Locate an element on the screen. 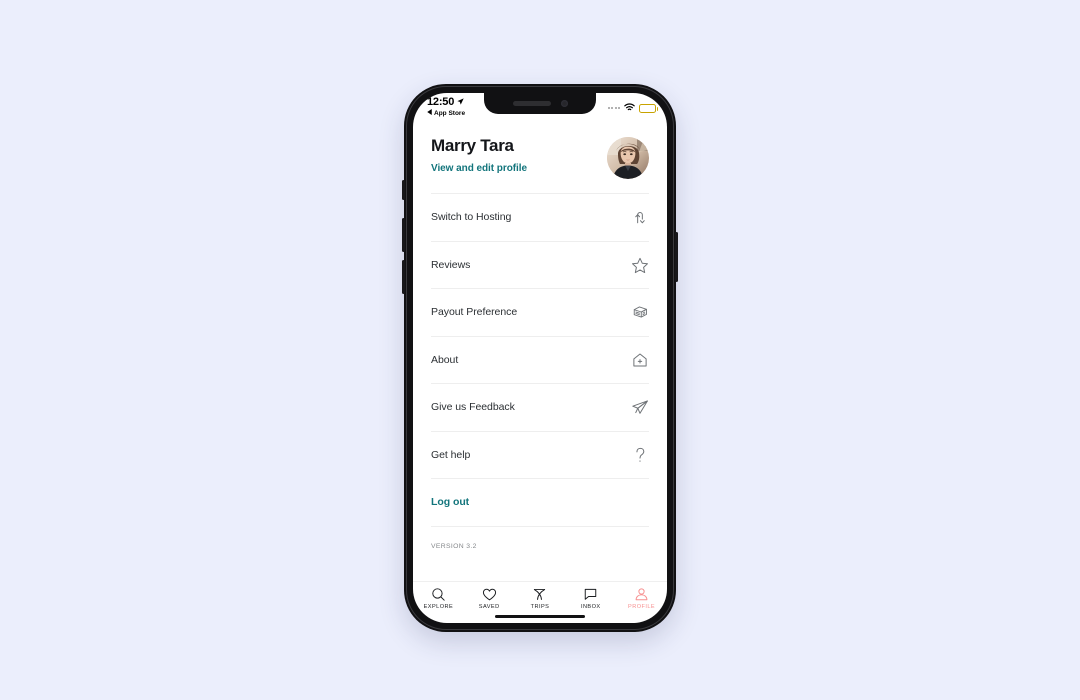 Image resolution: width=1080 pixels, height=700 pixels. view-and-edit-profile-link: View and edit profile is located at coordinates (479, 168).